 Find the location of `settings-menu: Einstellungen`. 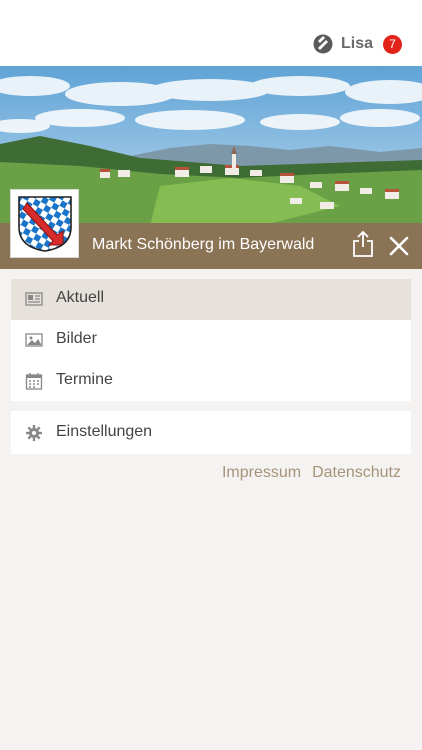

settings-menu: Einstellungen is located at coordinates (211, 432).